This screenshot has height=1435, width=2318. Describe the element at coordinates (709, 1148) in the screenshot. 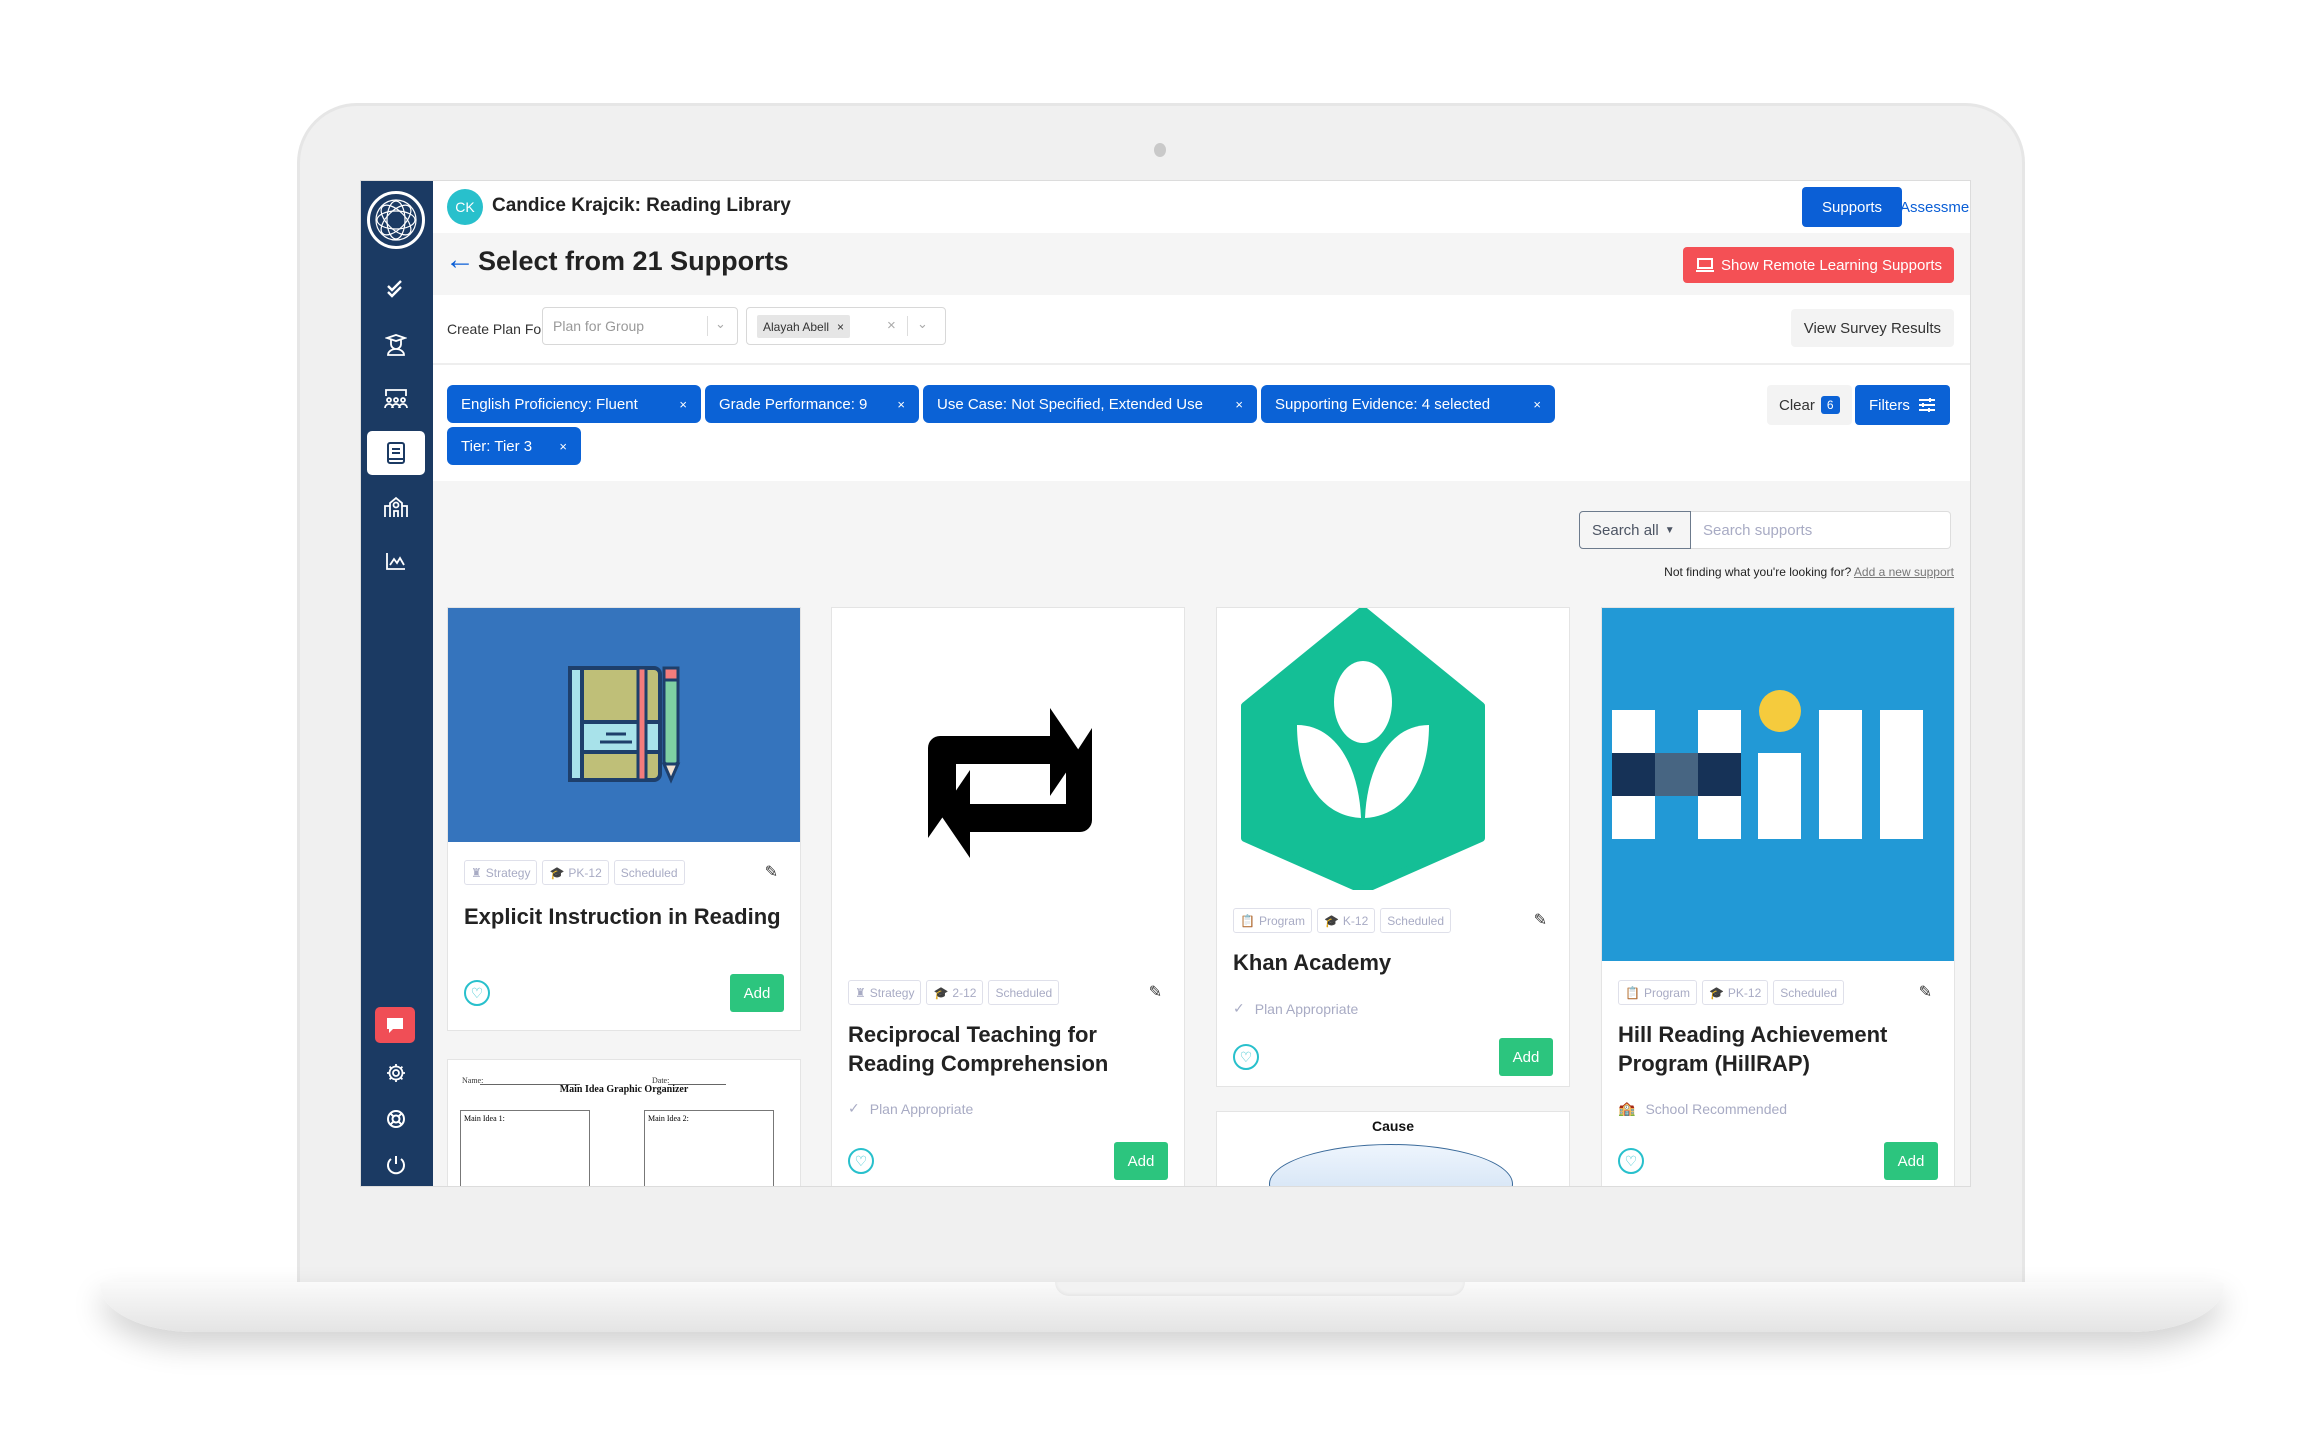

I see `main-idea-box: Main Idea 2:` at that location.